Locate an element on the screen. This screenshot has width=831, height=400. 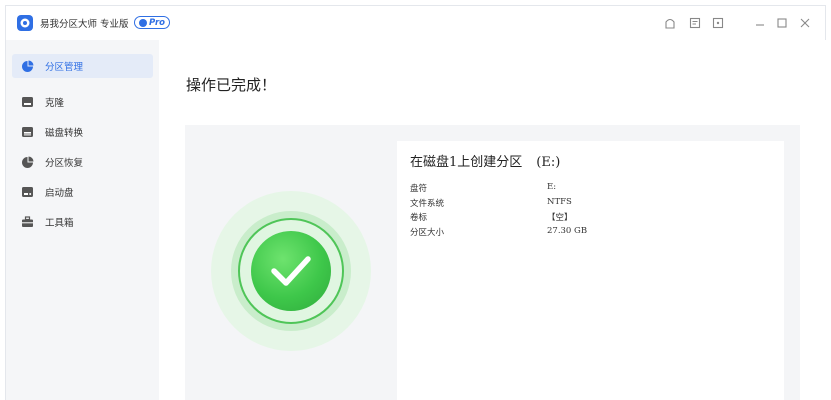
info-label: 盘符 is located at coordinates (419, 189).